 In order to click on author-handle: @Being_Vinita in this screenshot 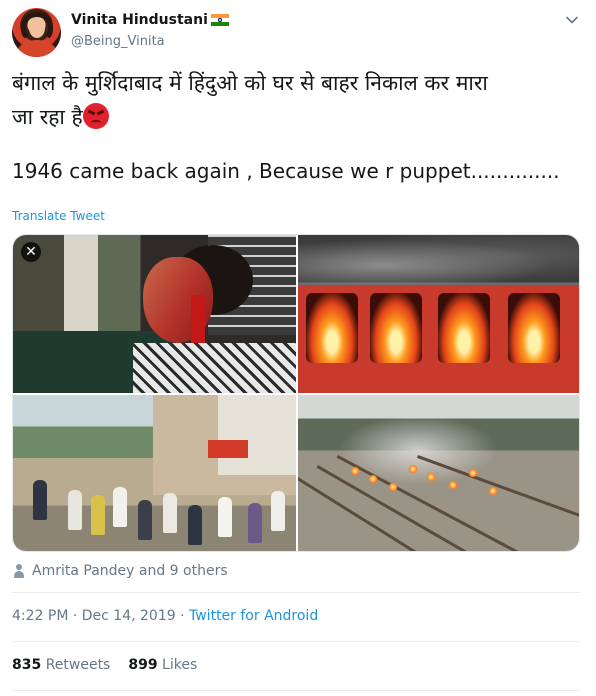, I will do `click(118, 41)`.